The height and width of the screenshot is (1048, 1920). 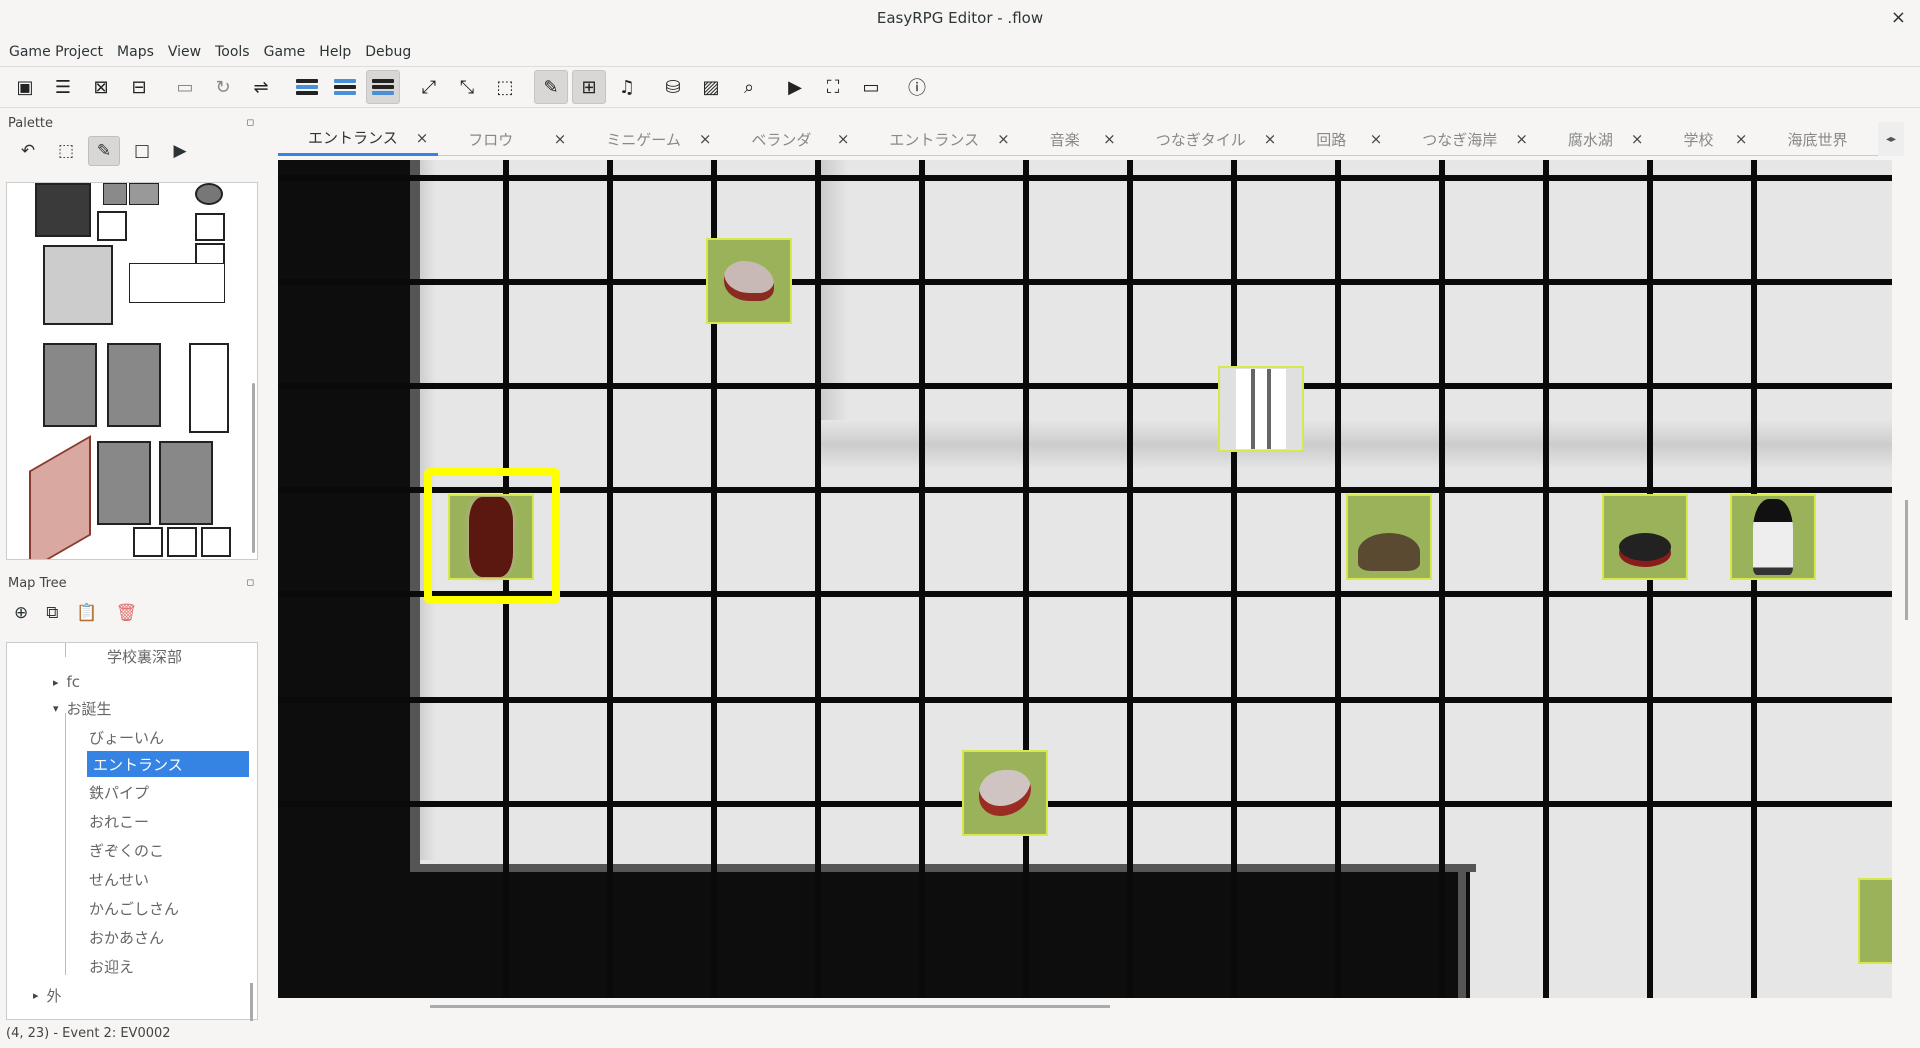 I want to click on upper-layer-icon, so click(x=345, y=87).